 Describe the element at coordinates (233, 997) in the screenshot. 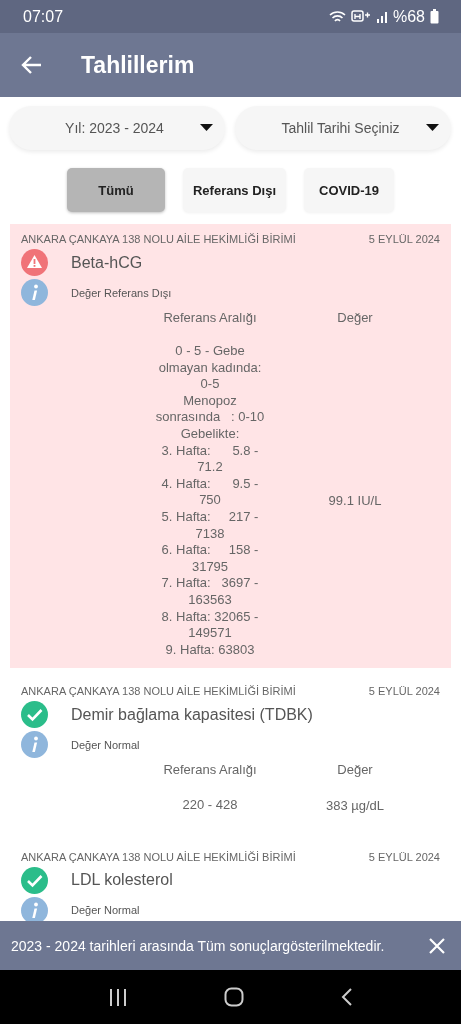

I see `home-button` at that location.